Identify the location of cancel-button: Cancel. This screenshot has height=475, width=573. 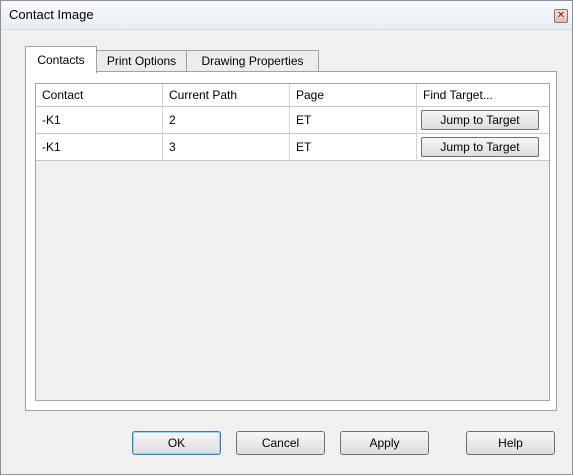
(280, 443).